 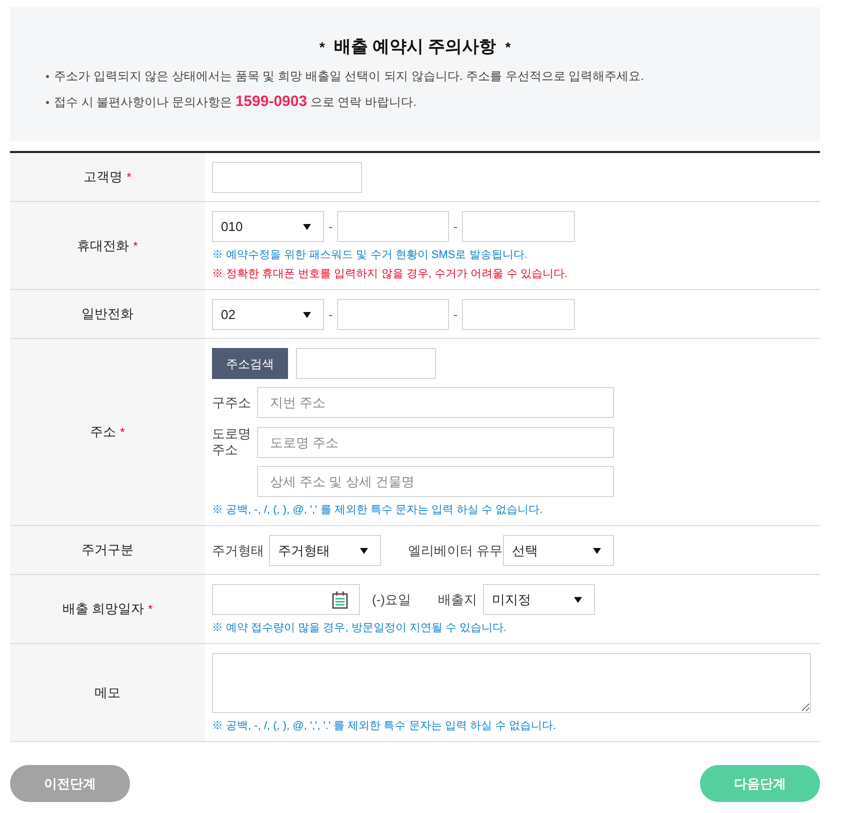 I want to click on notice-title: 배출 예약시 주의사항, so click(x=415, y=47).